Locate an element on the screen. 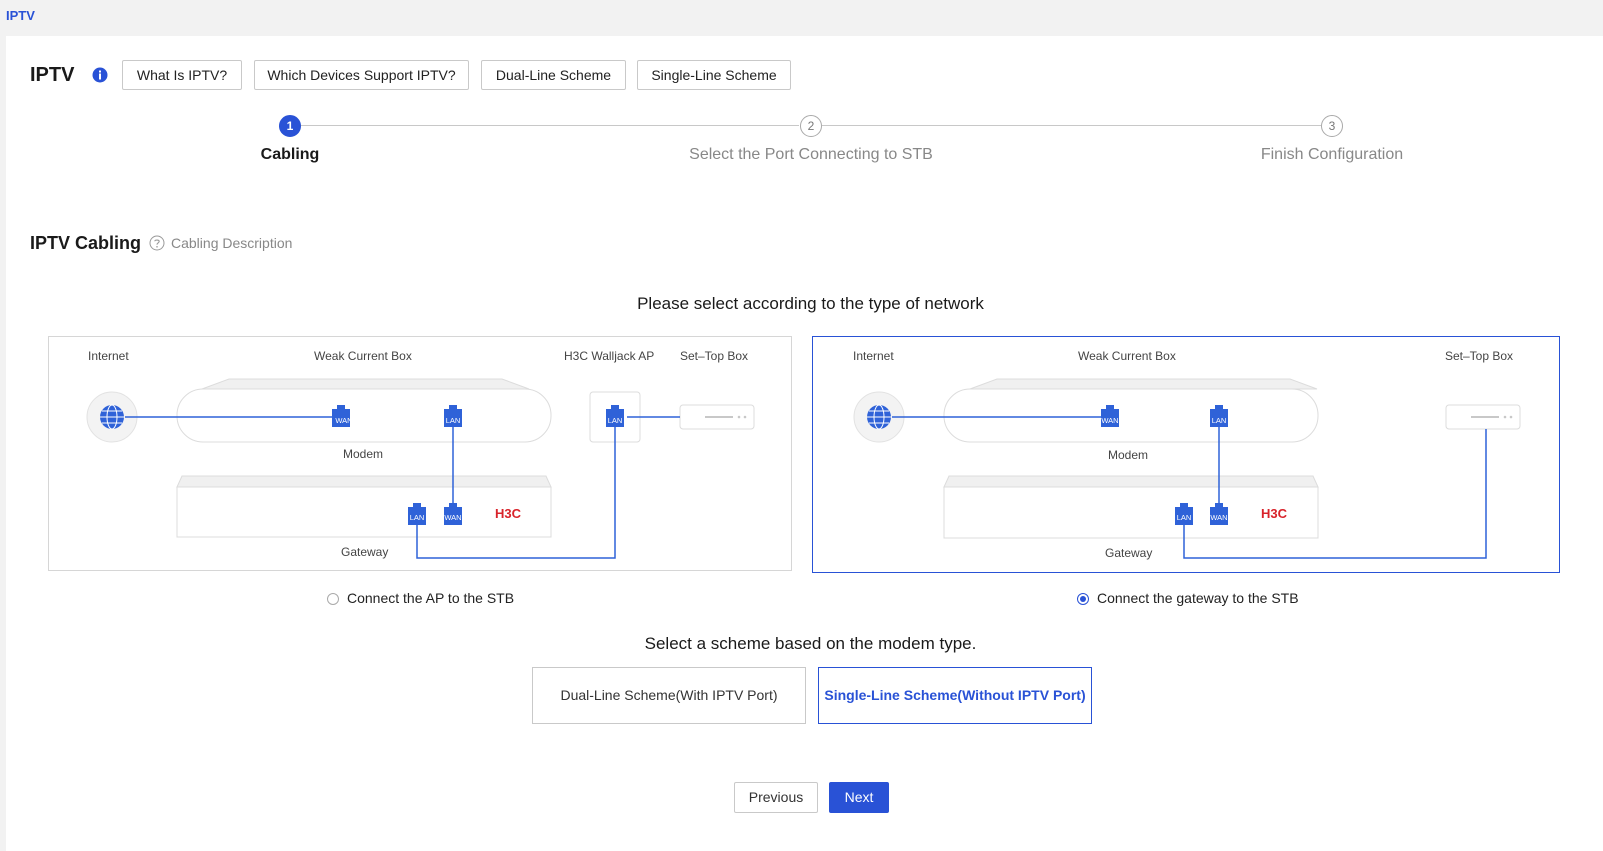  supported-devices-button: Which Devices Support IPTV? is located at coordinates (361, 75).